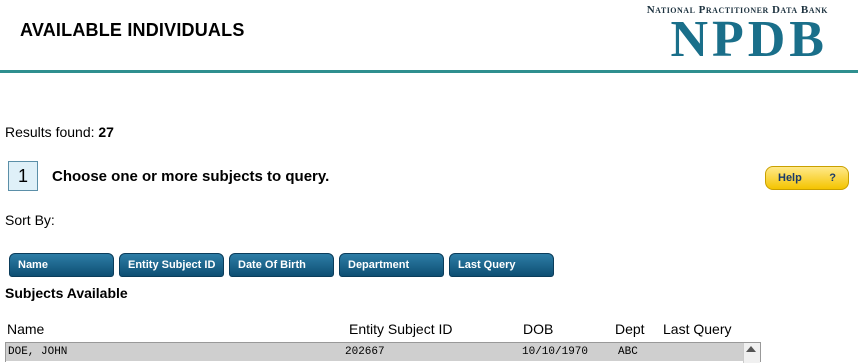 Image resolution: width=858 pixels, height=363 pixels. Describe the element at coordinates (790, 178) in the screenshot. I see `help-label: Help` at that location.